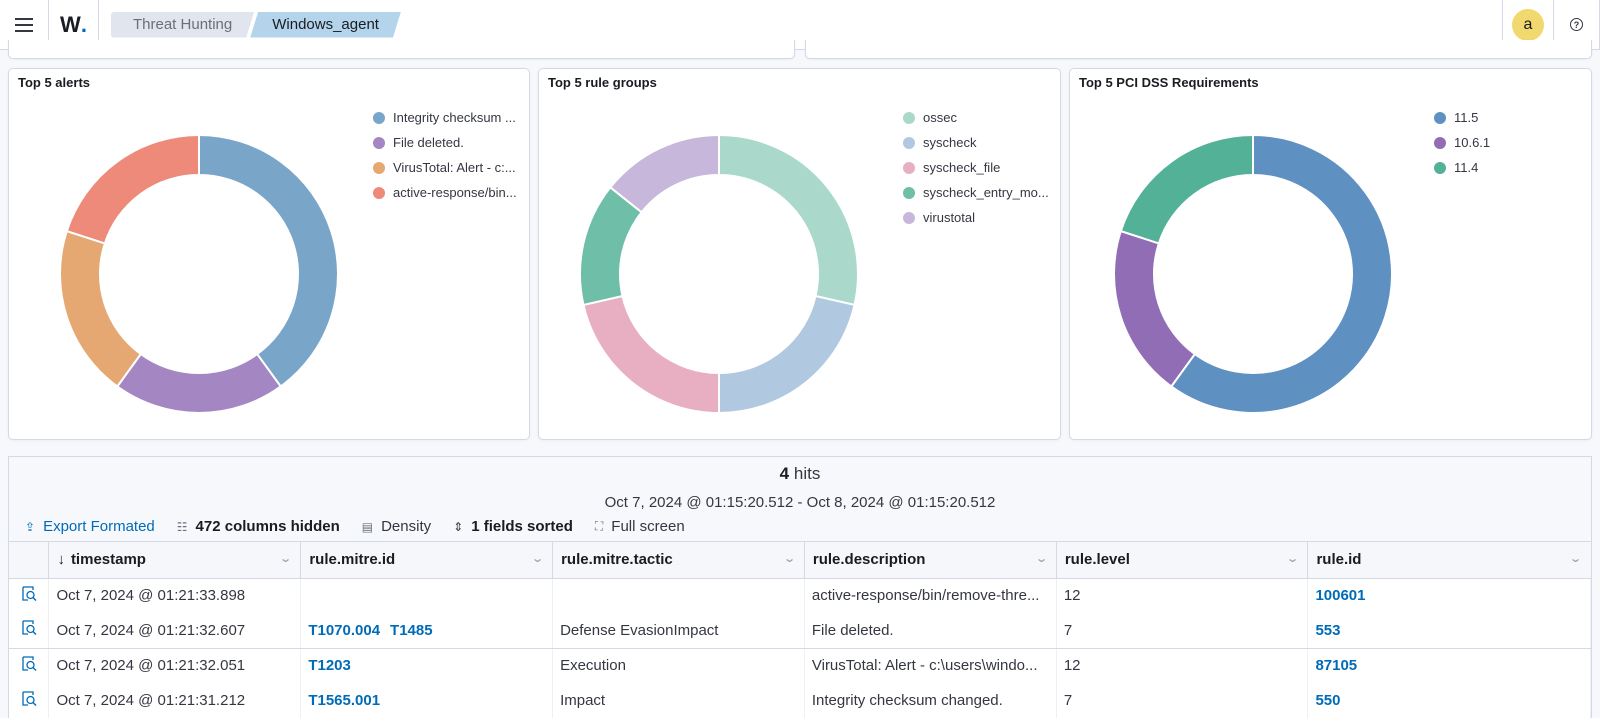 The height and width of the screenshot is (718, 1600). What do you see at coordinates (367, 526) in the screenshot?
I see `density-icon: ▤` at bounding box center [367, 526].